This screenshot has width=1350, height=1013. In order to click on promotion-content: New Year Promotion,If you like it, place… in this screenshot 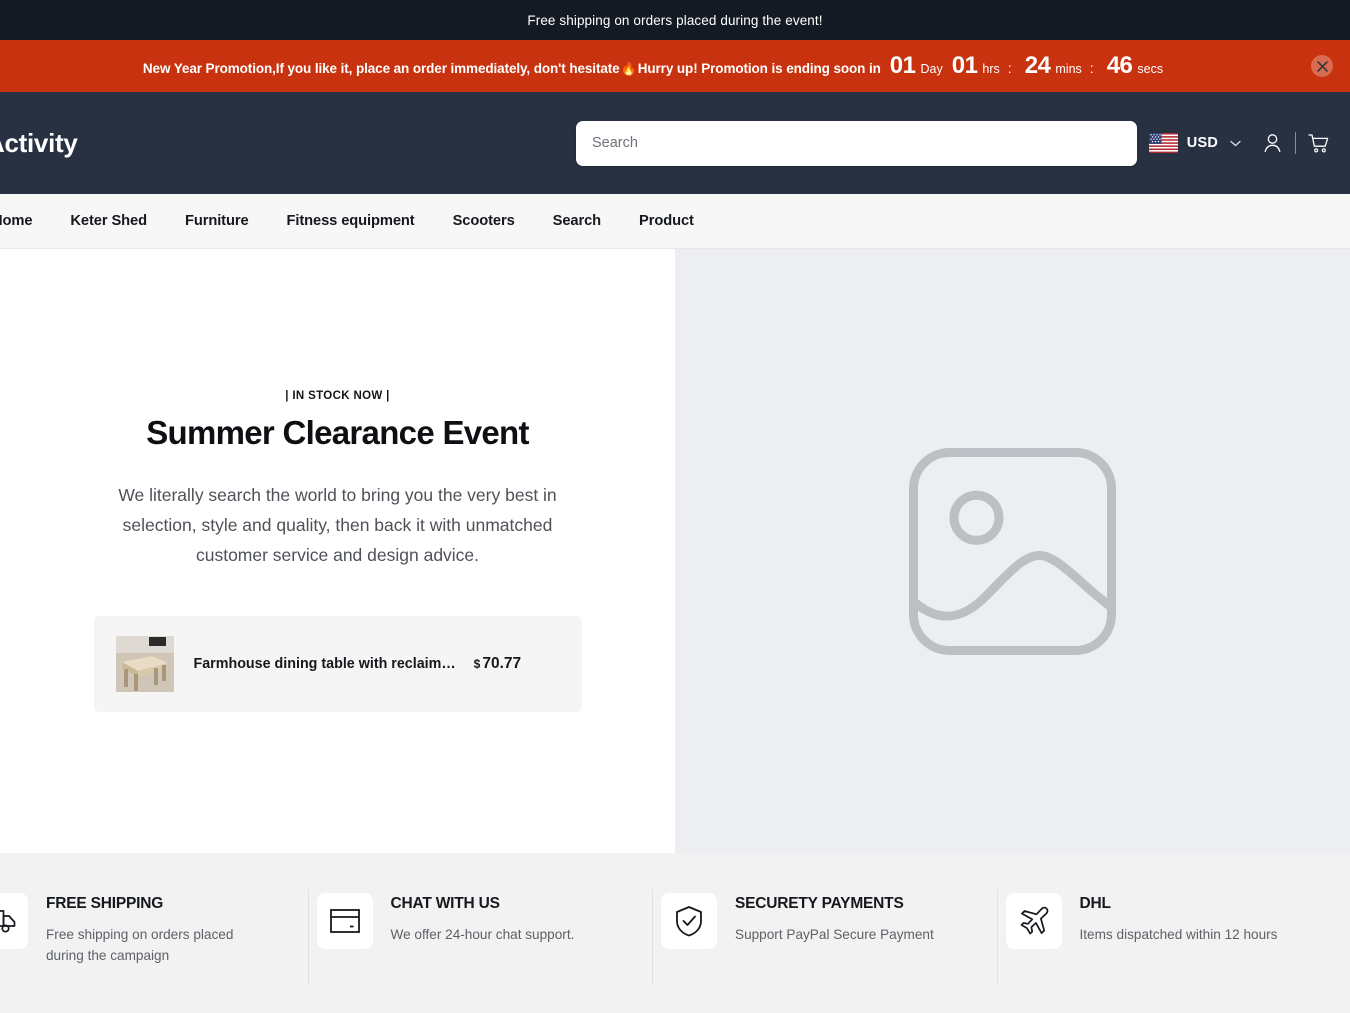, I will do `click(653, 66)`.